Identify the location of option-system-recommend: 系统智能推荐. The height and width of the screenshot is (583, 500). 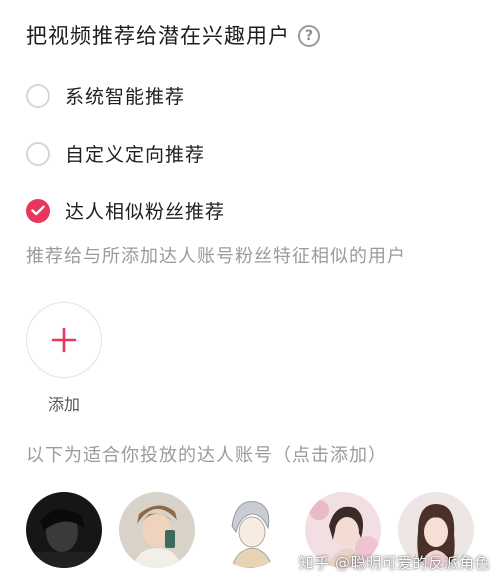
(105, 95).